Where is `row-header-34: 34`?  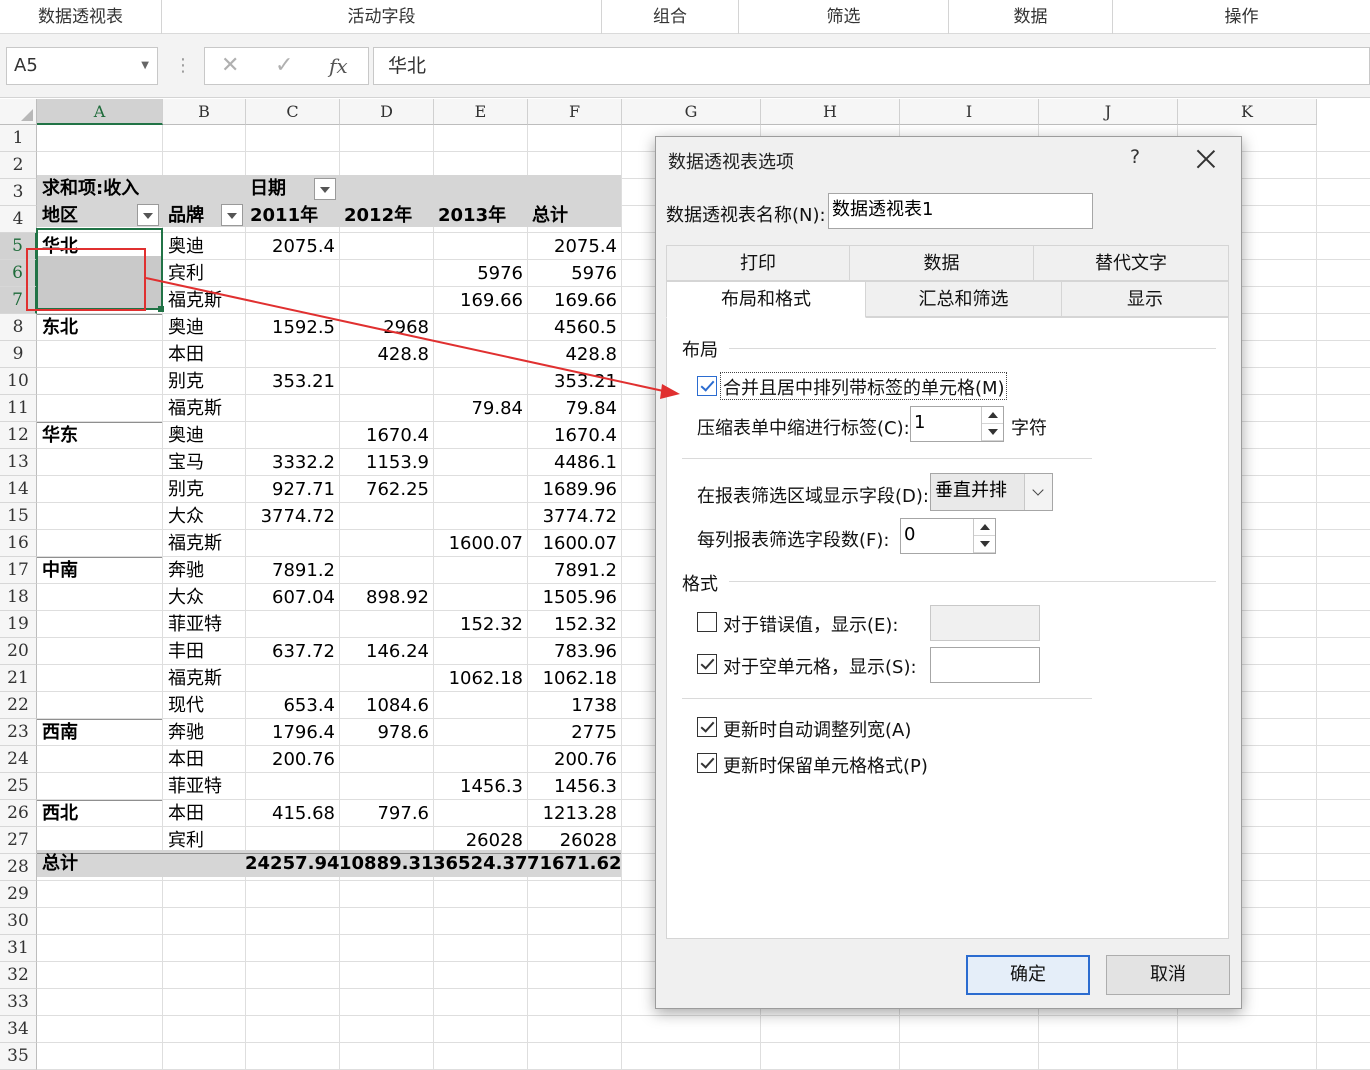
row-header-34: 34 is located at coordinates (18, 1029).